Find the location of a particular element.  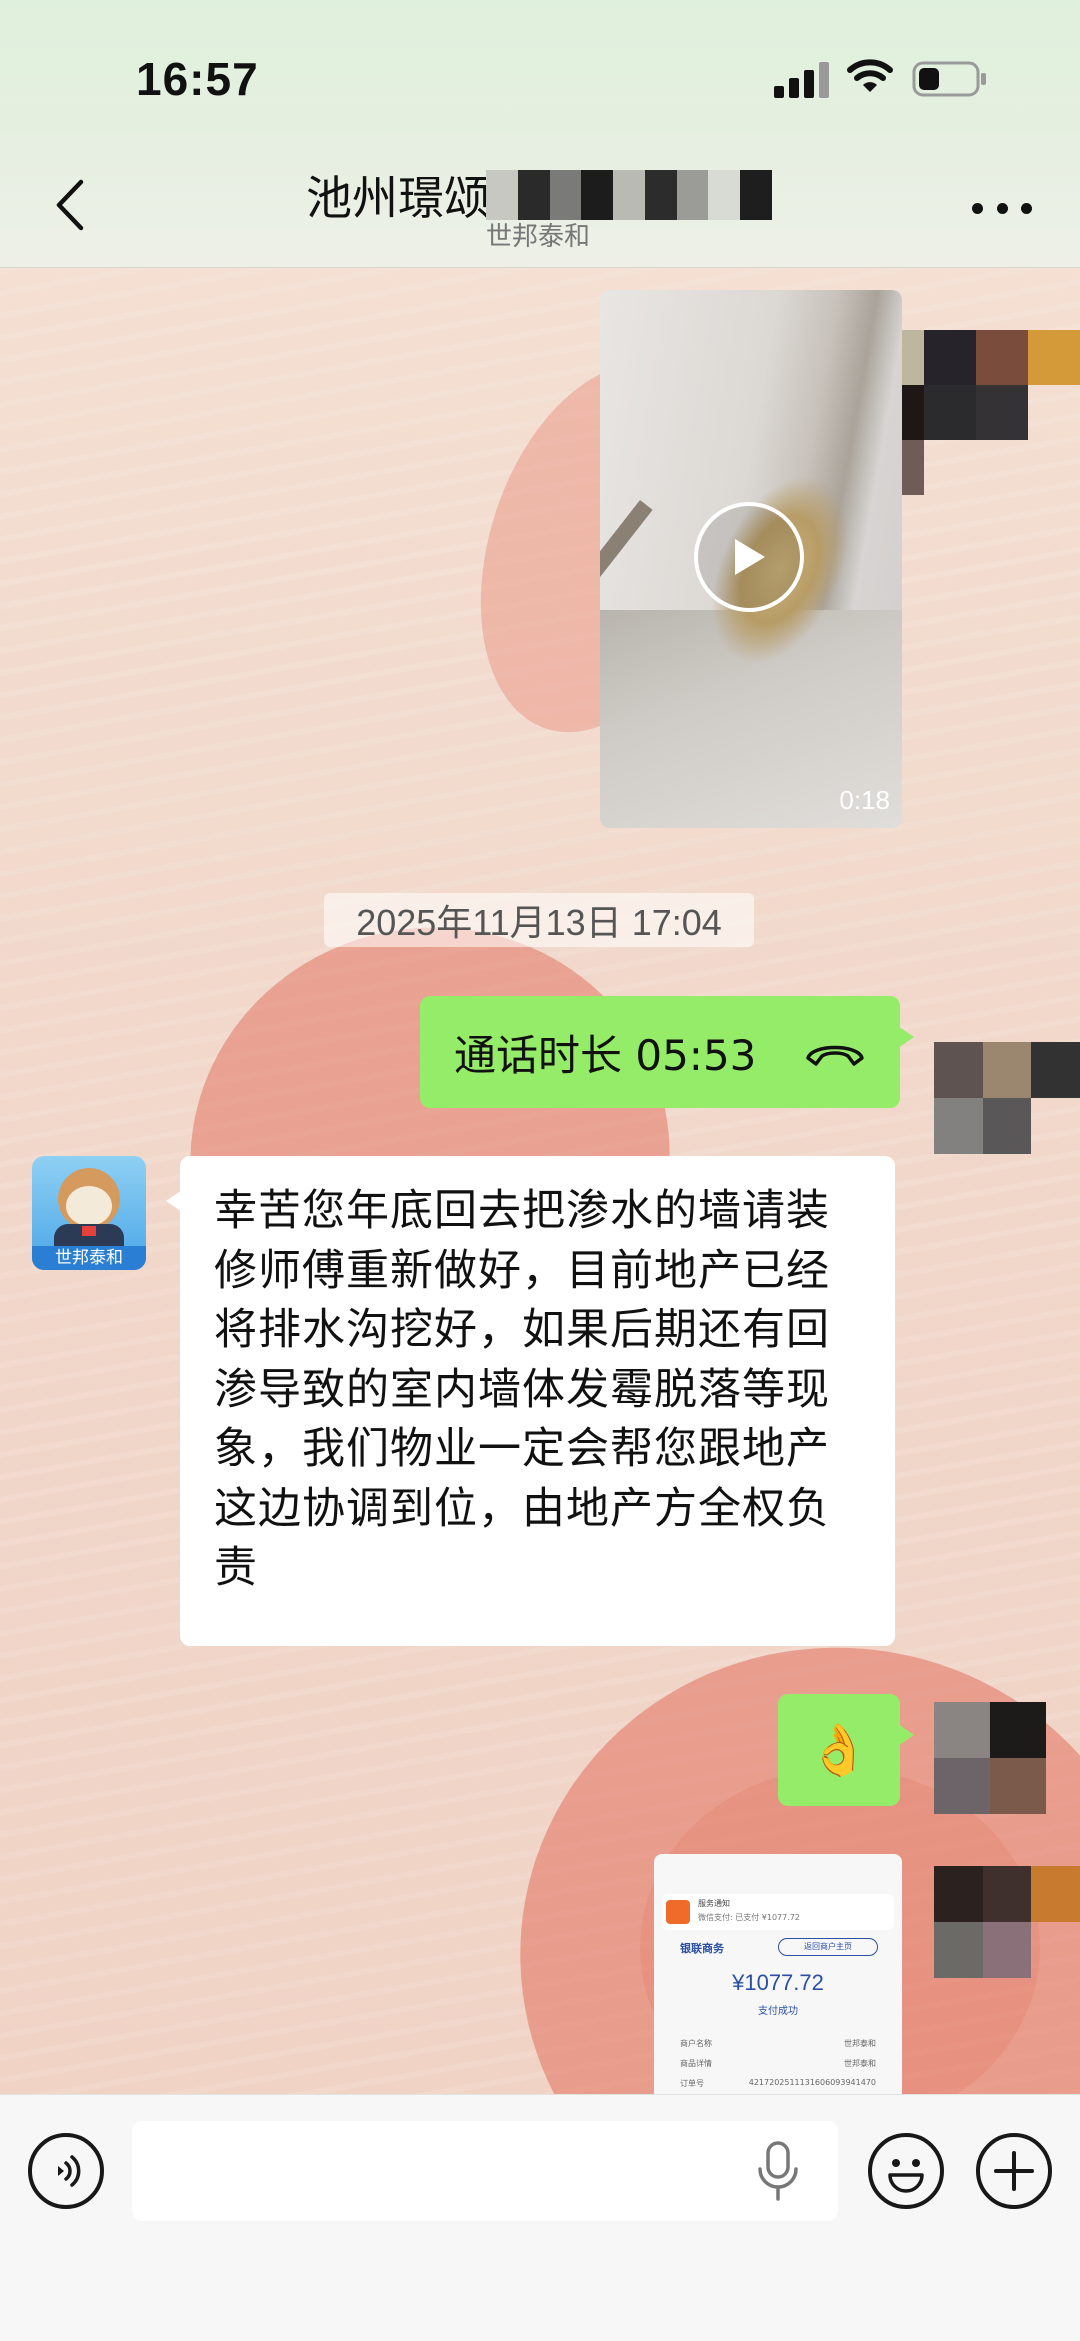

avatar: 世邦泰和 is located at coordinates (89, 1213).